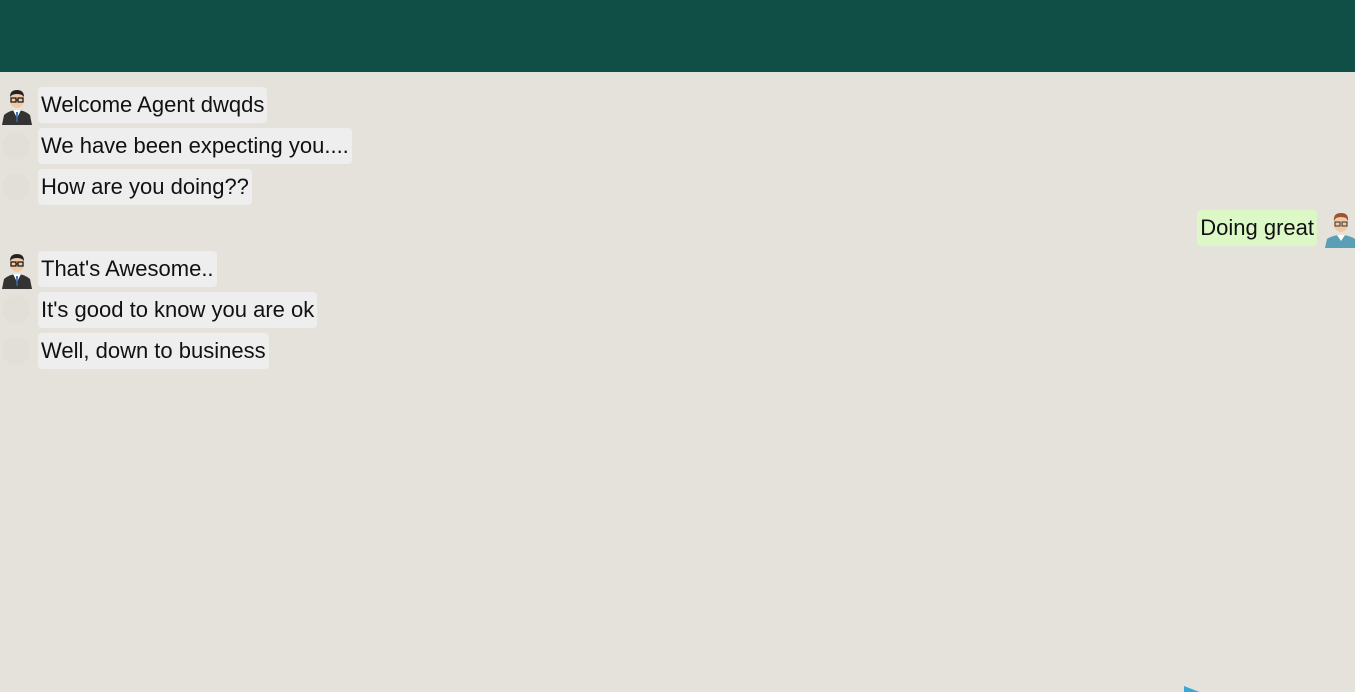  I want to click on received-message: That's Awesome.., so click(127, 269).